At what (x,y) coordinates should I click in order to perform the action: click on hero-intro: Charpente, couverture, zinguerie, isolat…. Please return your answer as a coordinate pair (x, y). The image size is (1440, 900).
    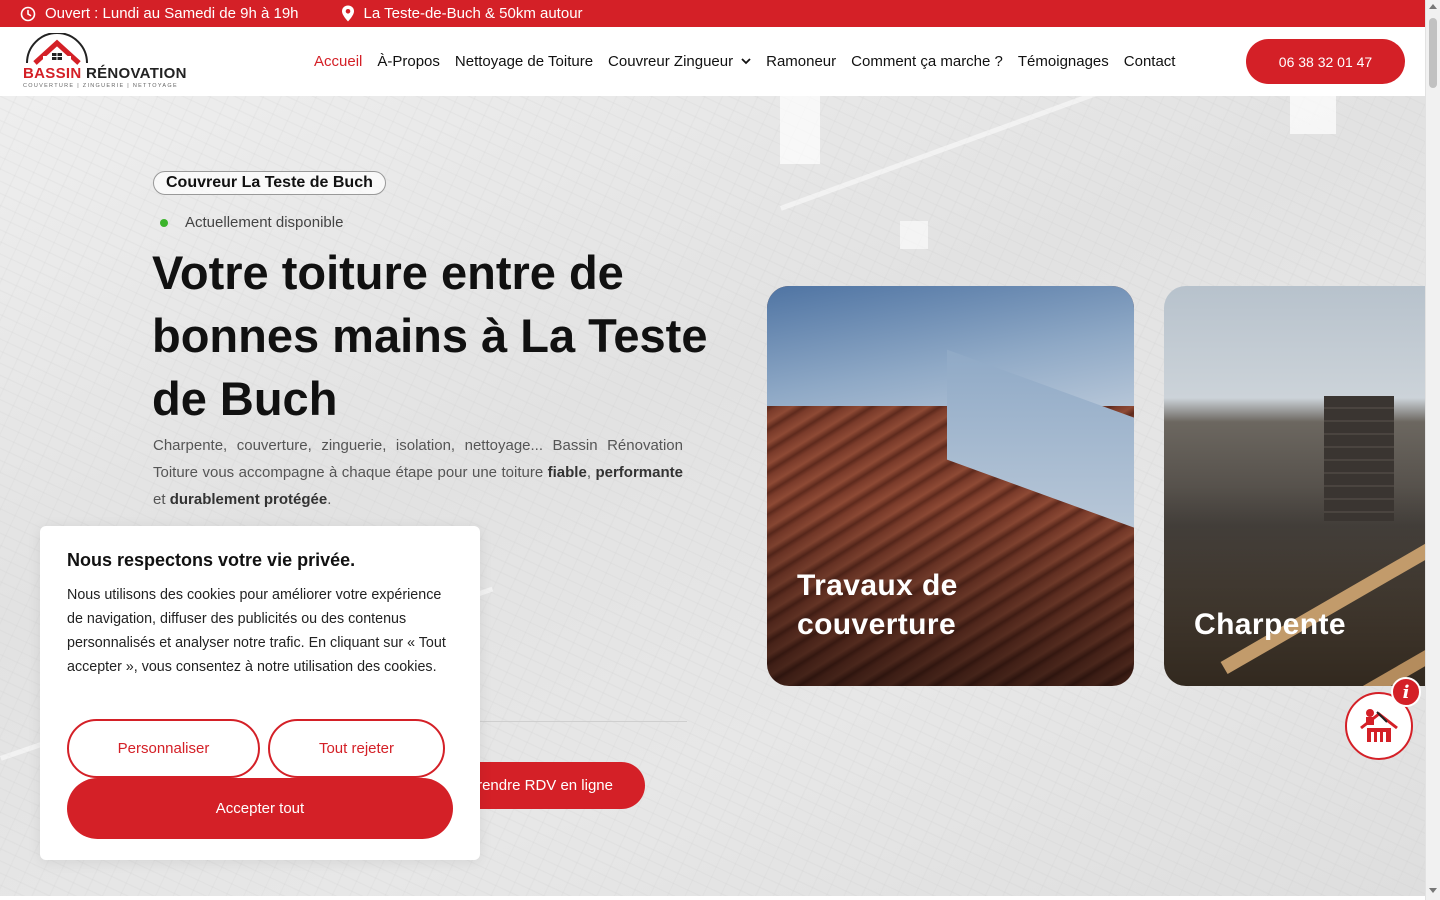
    Looking at the image, I should click on (418, 472).